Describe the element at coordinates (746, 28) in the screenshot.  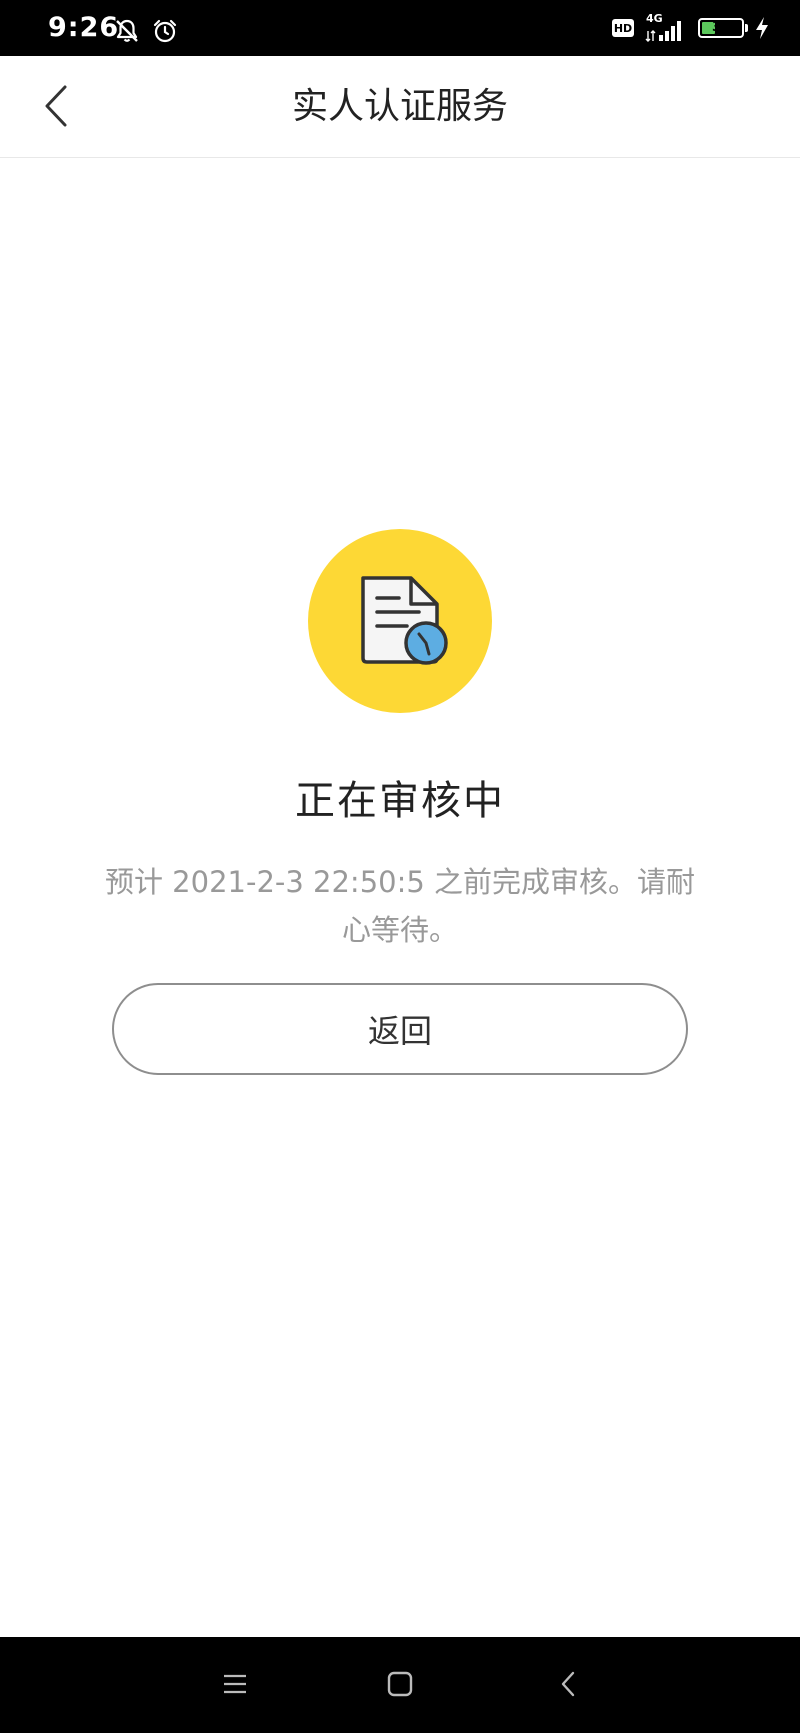
I see `battery-cap` at that location.